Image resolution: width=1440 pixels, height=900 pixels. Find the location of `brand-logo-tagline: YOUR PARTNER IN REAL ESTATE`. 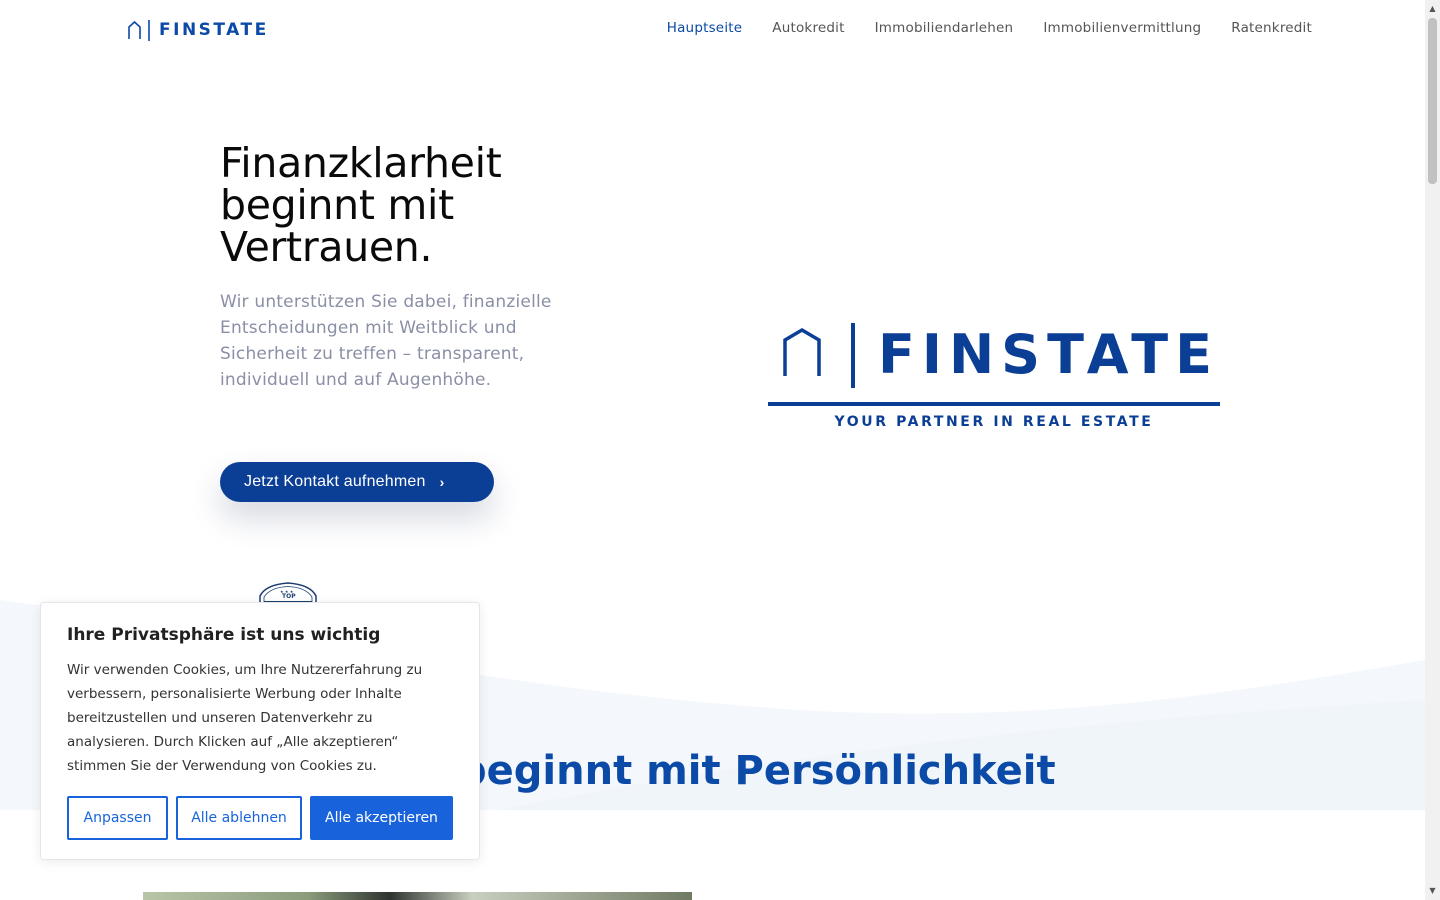

brand-logo-tagline: YOUR PARTNER IN REAL ESTATE is located at coordinates (994, 422).